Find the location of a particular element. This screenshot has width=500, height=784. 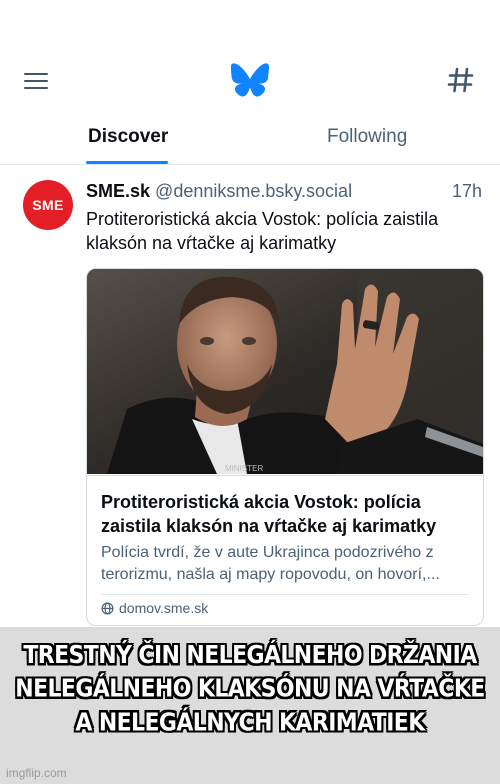

globe-icon is located at coordinates (107, 608).